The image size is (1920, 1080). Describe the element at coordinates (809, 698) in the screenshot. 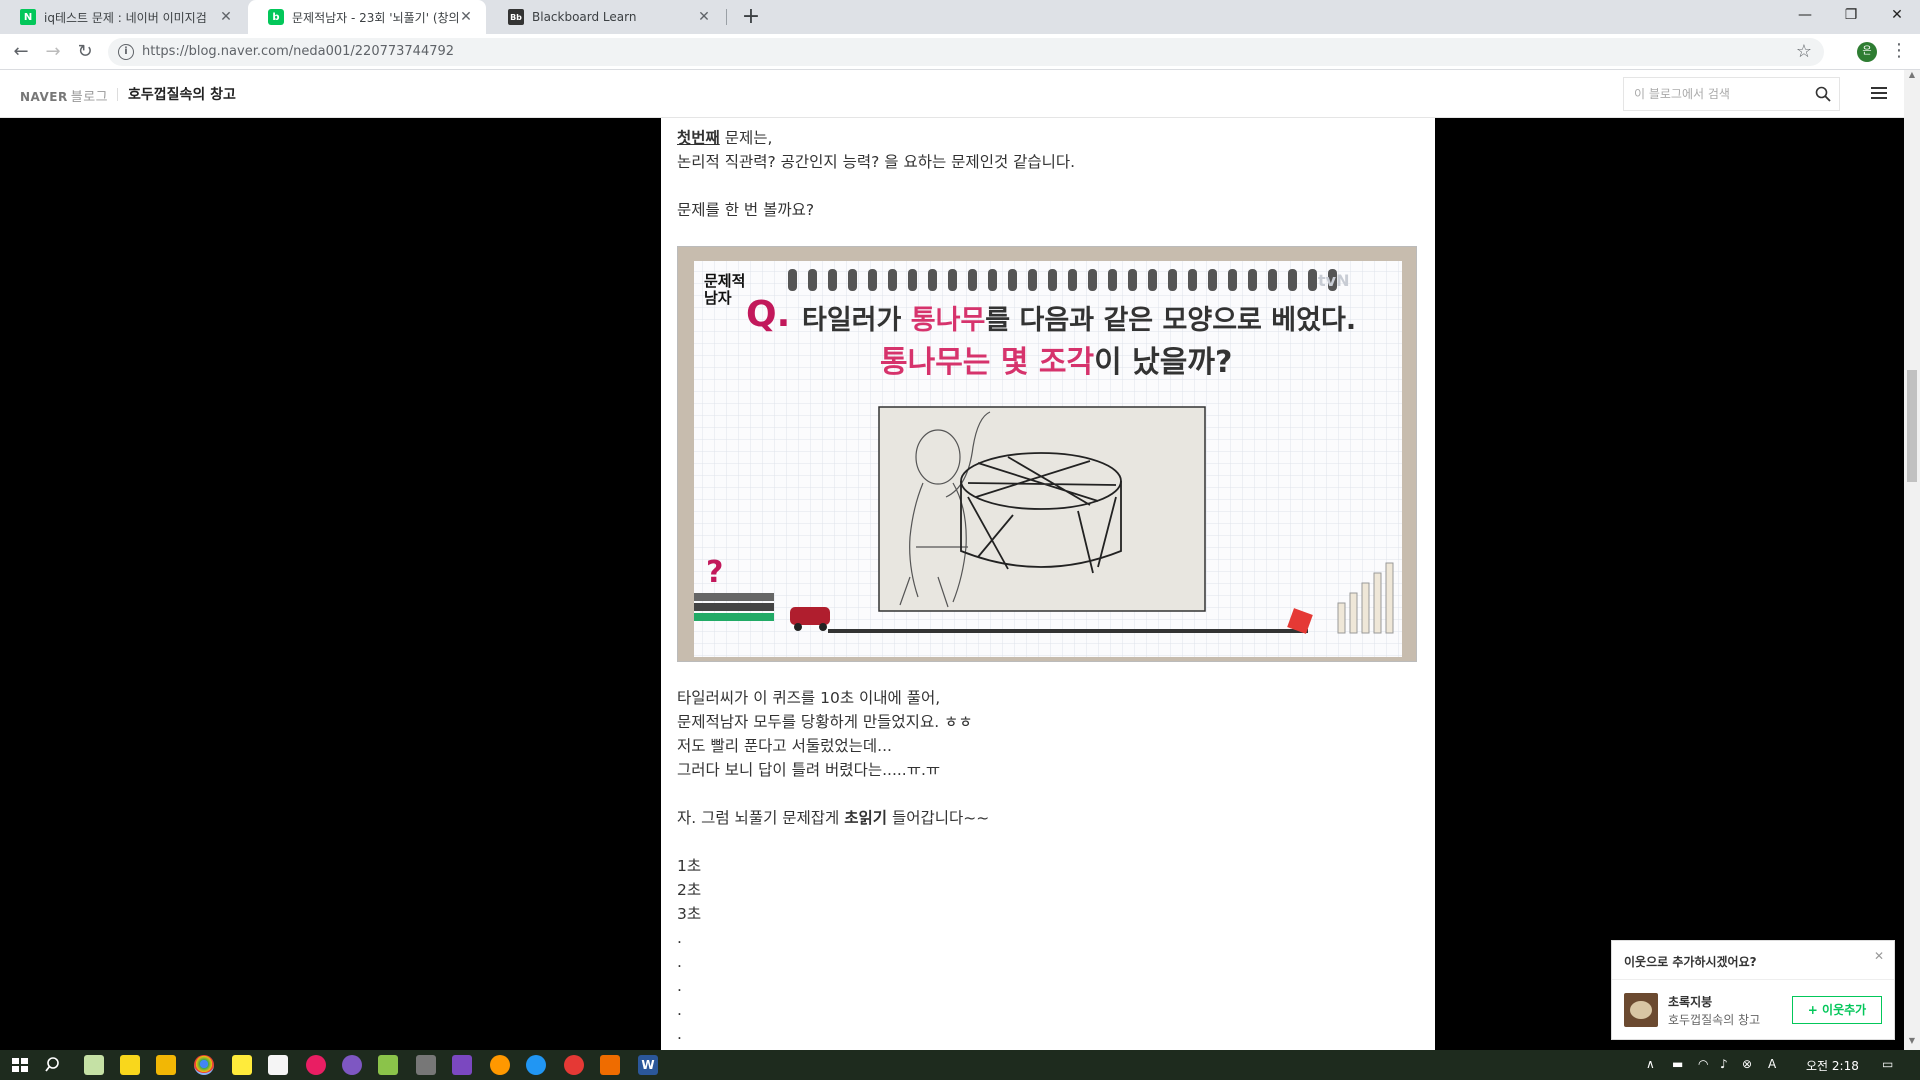

I see `post-line: 타일러씨가 이 퀴즈를 10초 이내에 풀어,` at that location.